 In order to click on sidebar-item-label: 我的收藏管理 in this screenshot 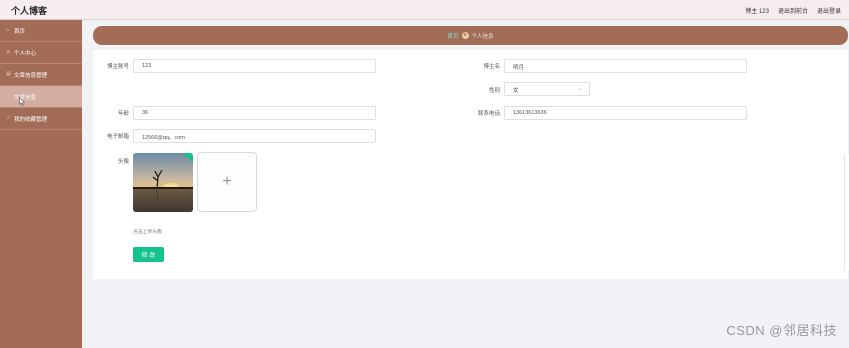, I will do `click(31, 119)`.